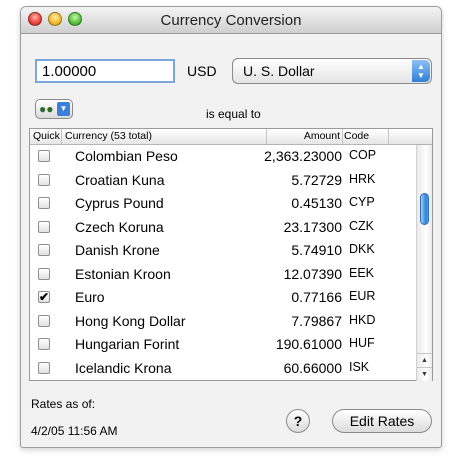  I want to click on currency-code: HKD, so click(362, 319).